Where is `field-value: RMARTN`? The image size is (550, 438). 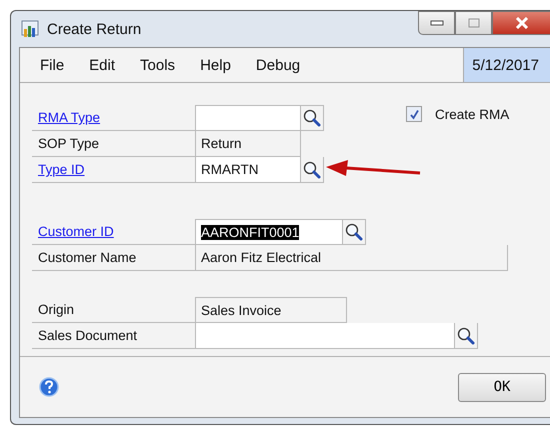
field-value: RMARTN is located at coordinates (230, 169).